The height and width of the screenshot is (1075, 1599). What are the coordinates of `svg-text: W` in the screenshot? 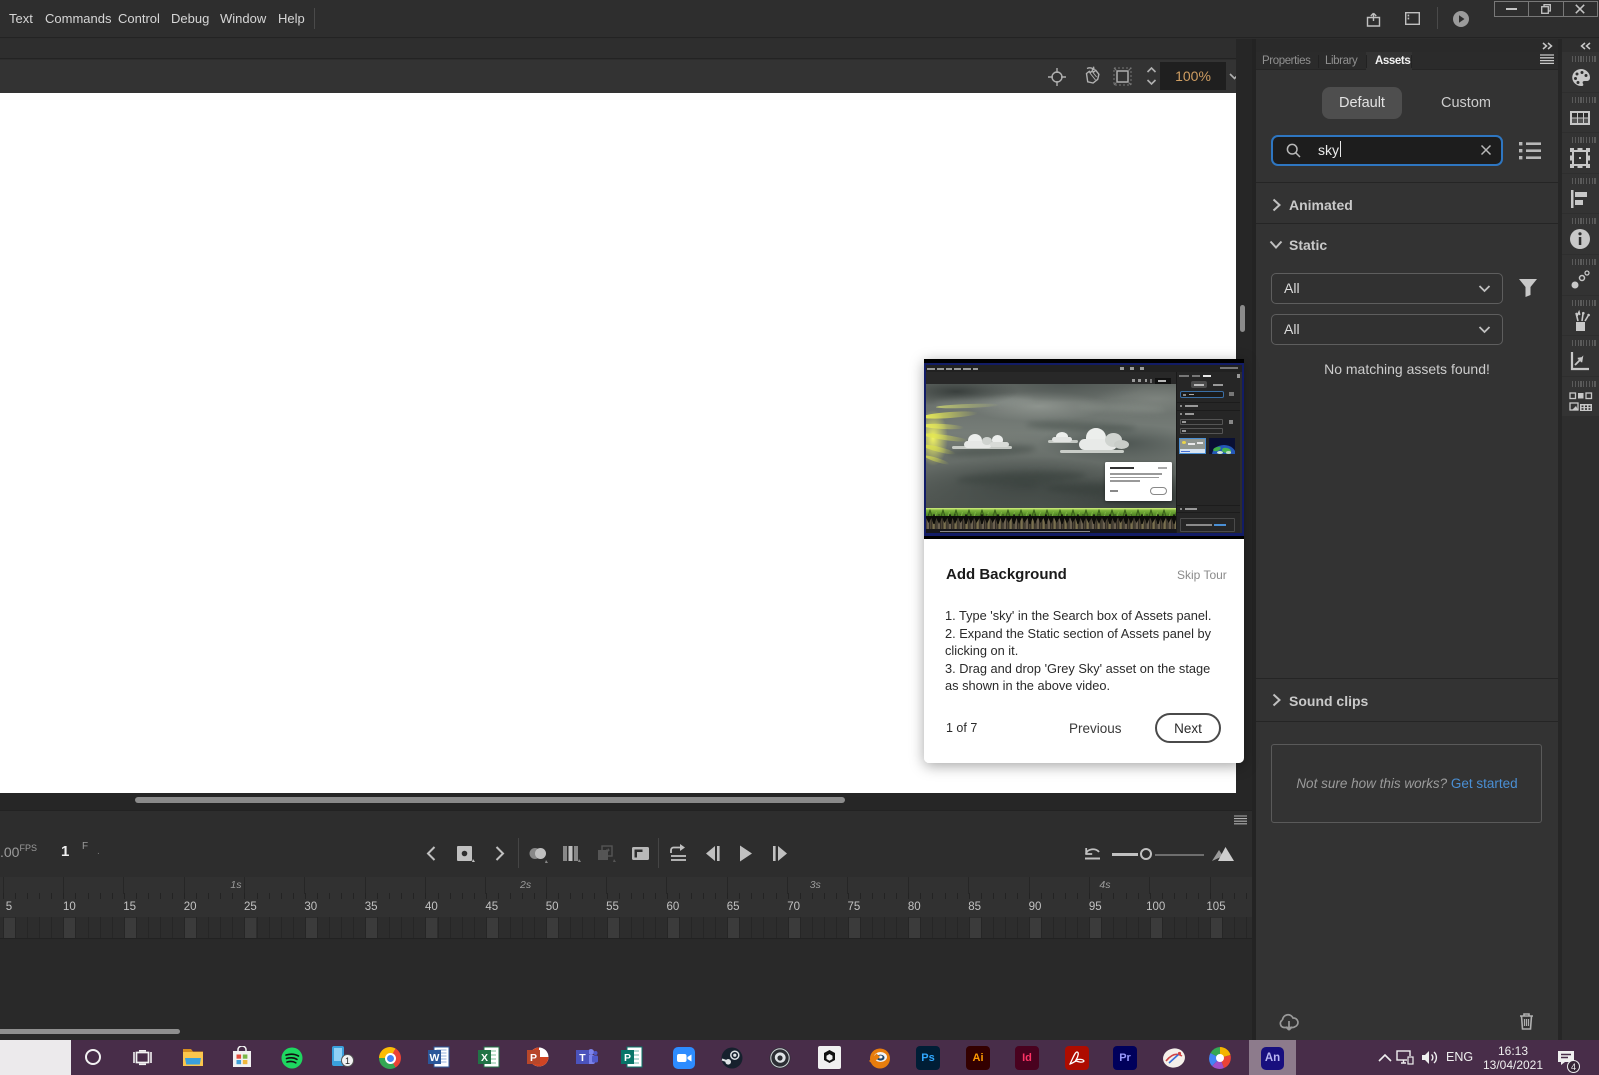 It's located at (435, 1058).